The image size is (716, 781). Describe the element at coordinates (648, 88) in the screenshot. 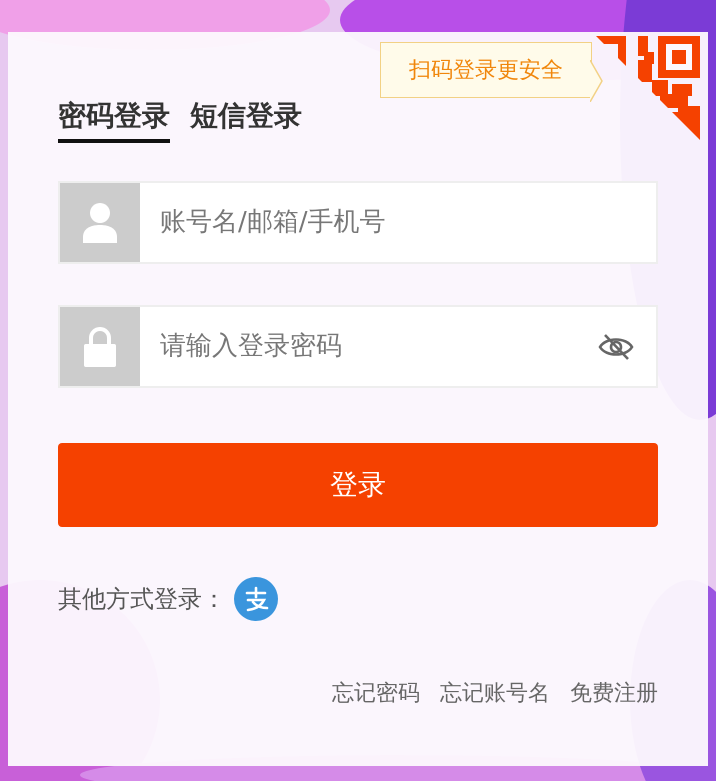

I see `qr-code-icon` at that location.